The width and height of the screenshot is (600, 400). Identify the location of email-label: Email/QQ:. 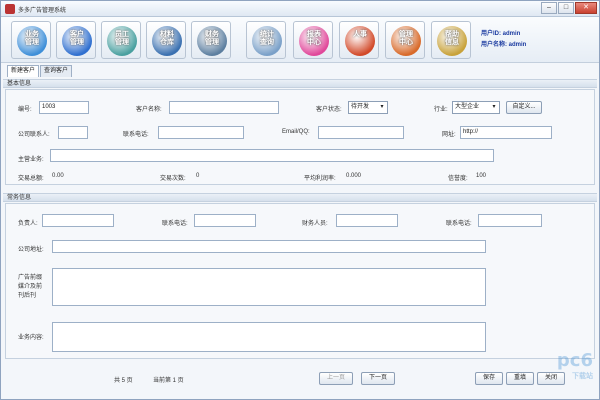
(296, 132).